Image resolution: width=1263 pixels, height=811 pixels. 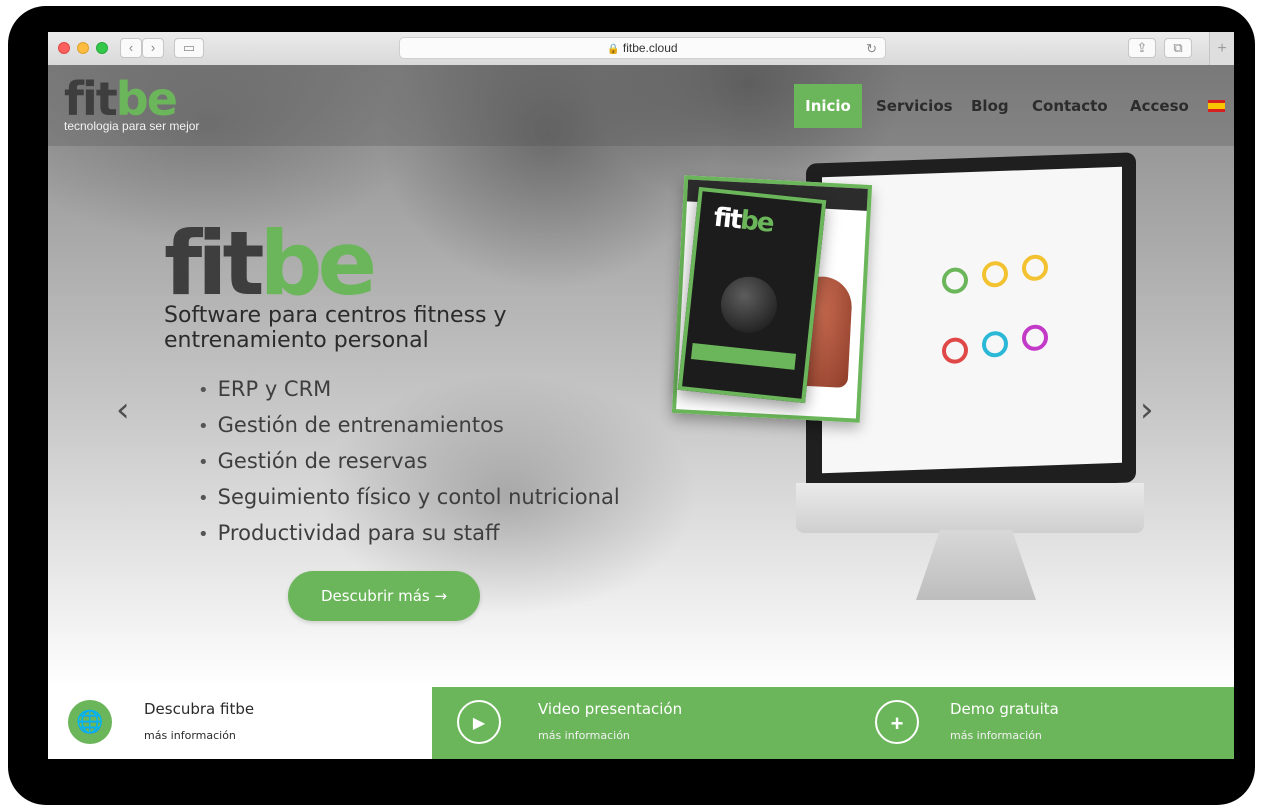 What do you see at coordinates (914, 106) in the screenshot?
I see `nav-item-servicios: Servicios` at bounding box center [914, 106].